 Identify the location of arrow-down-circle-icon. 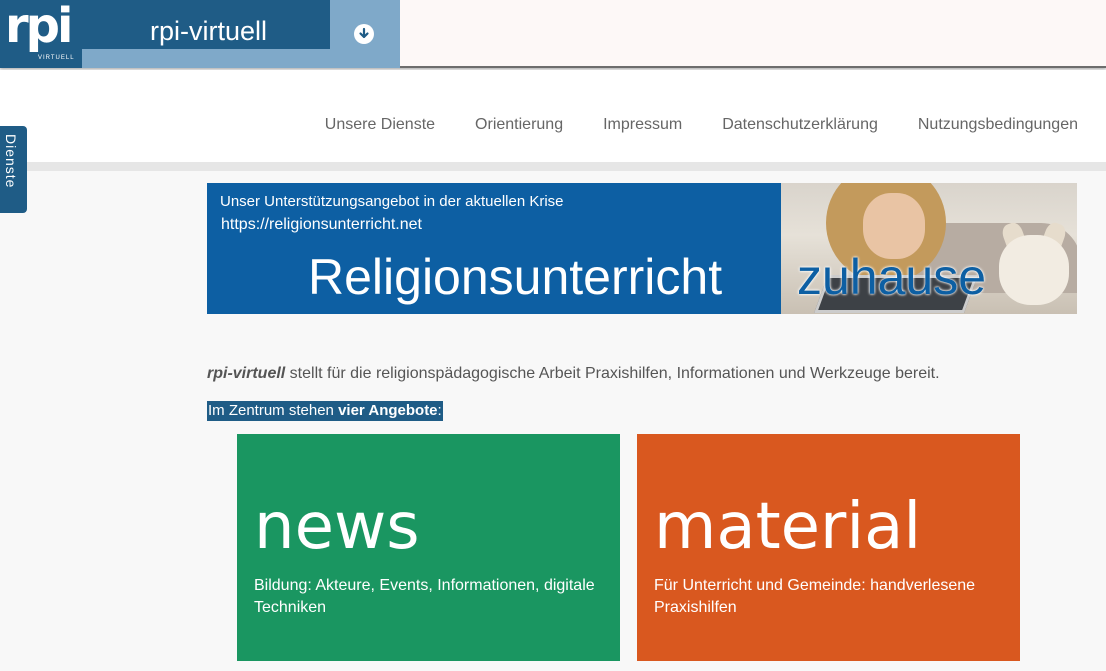
(364, 34).